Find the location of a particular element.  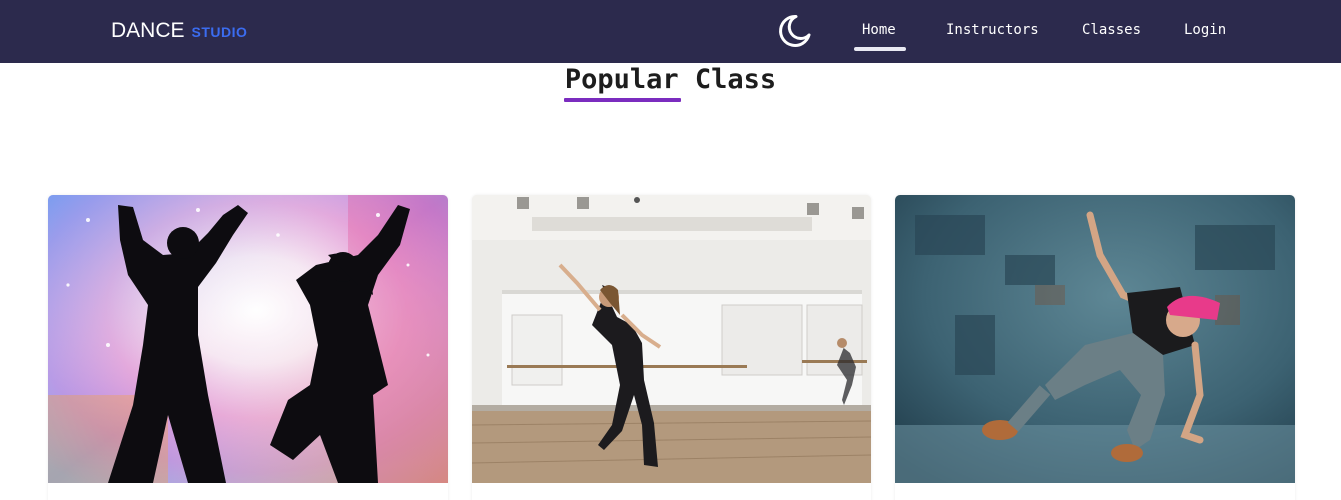

section-title: Popular Class is located at coordinates (670, 79).